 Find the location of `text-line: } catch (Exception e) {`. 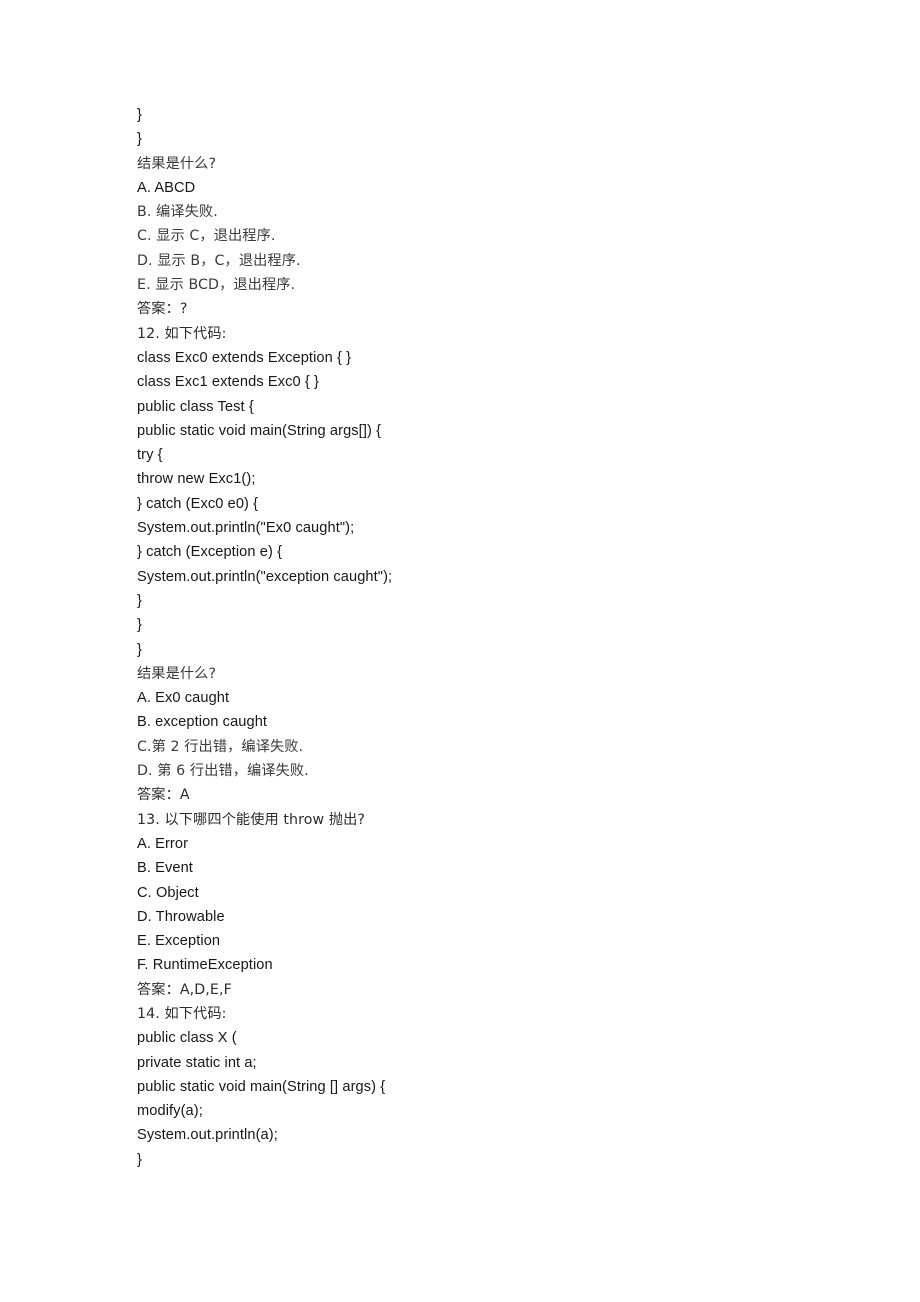

text-line: } catch (Exception e) { is located at coordinates (210, 552).